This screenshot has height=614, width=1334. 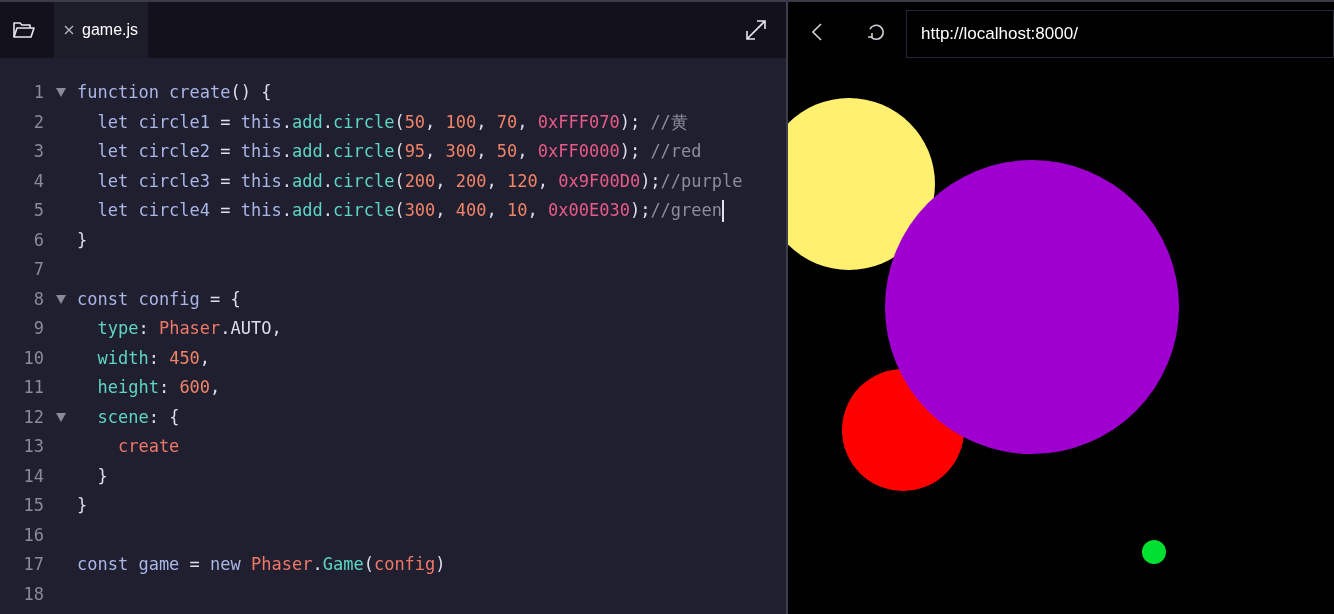 I want to click on code-line: let circle2 = this.add.circle(95, 300, 50, 0xFF0000); //red, so click(x=399, y=151).